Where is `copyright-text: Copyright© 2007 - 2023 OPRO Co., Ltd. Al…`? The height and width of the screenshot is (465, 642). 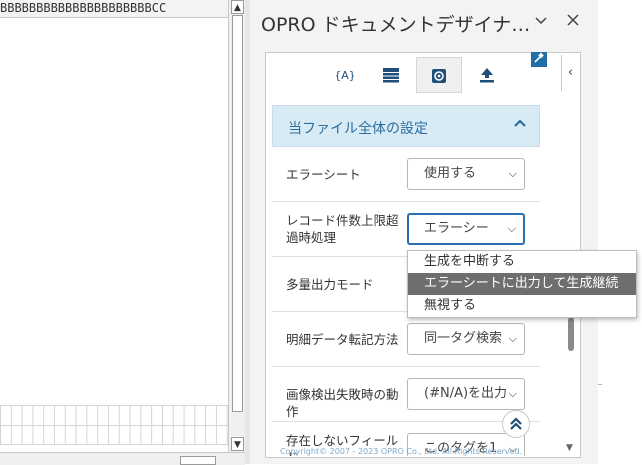
copyright-text: Copyright© 2007 - 2023 OPRO Co., Ltd. Al… is located at coordinates (401, 451).